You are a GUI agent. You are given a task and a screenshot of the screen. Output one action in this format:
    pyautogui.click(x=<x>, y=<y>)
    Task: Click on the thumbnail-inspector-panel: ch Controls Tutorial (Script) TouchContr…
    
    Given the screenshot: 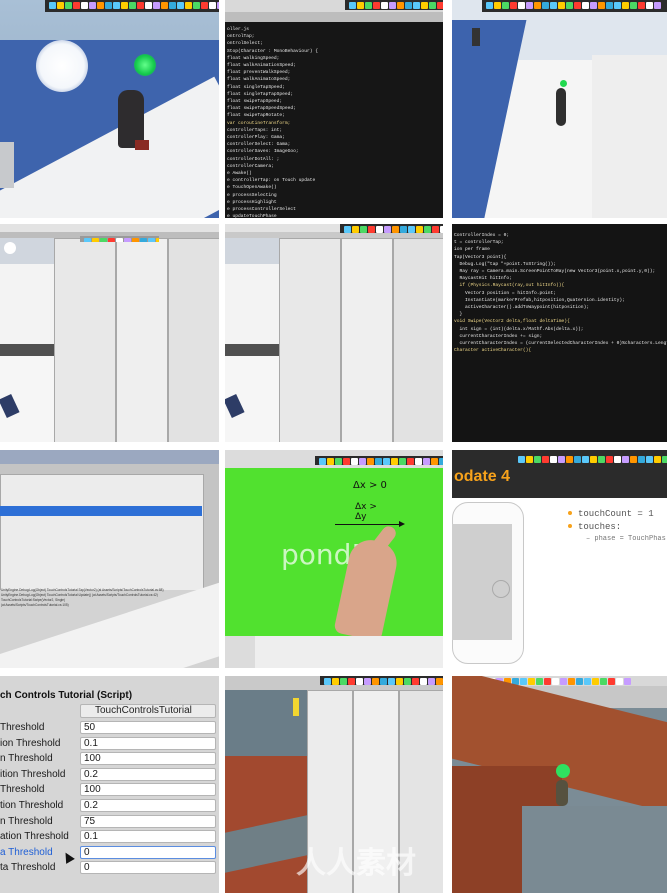 What is the action you would take?
    pyautogui.click(x=109, y=784)
    